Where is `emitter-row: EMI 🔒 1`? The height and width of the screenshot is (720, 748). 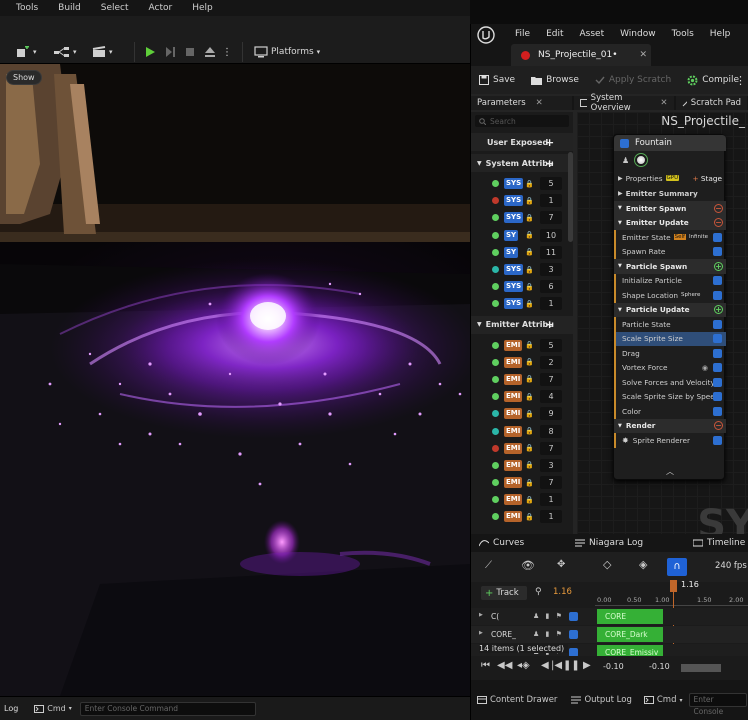
emitter-row: EMI 🔒 1 is located at coordinates (522, 499).